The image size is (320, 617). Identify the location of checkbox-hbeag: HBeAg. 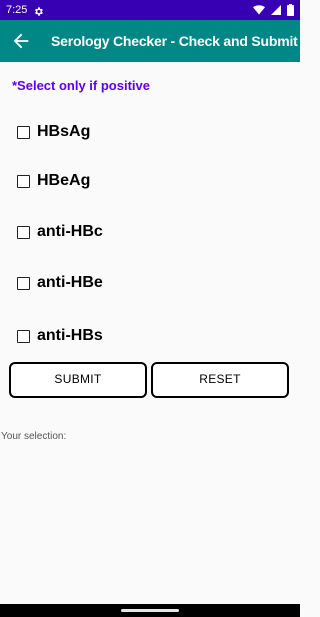
(53, 181).